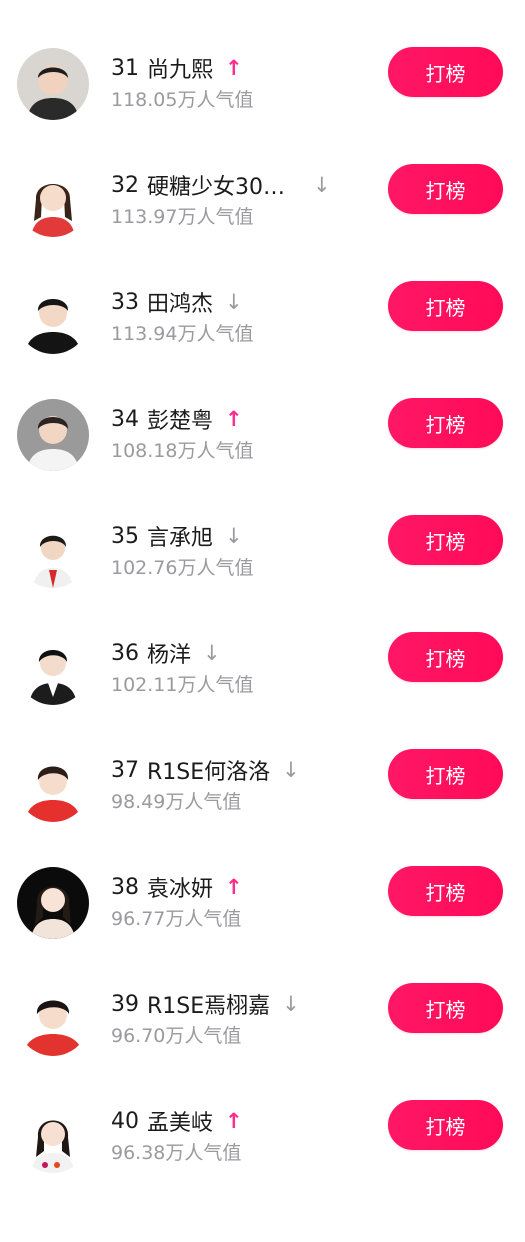 Image resolution: width=525 pixels, height=1242 pixels. Describe the element at coordinates (176, 802) in the screenshot. I see `popularity-value: 98.49万人气值` at that location.